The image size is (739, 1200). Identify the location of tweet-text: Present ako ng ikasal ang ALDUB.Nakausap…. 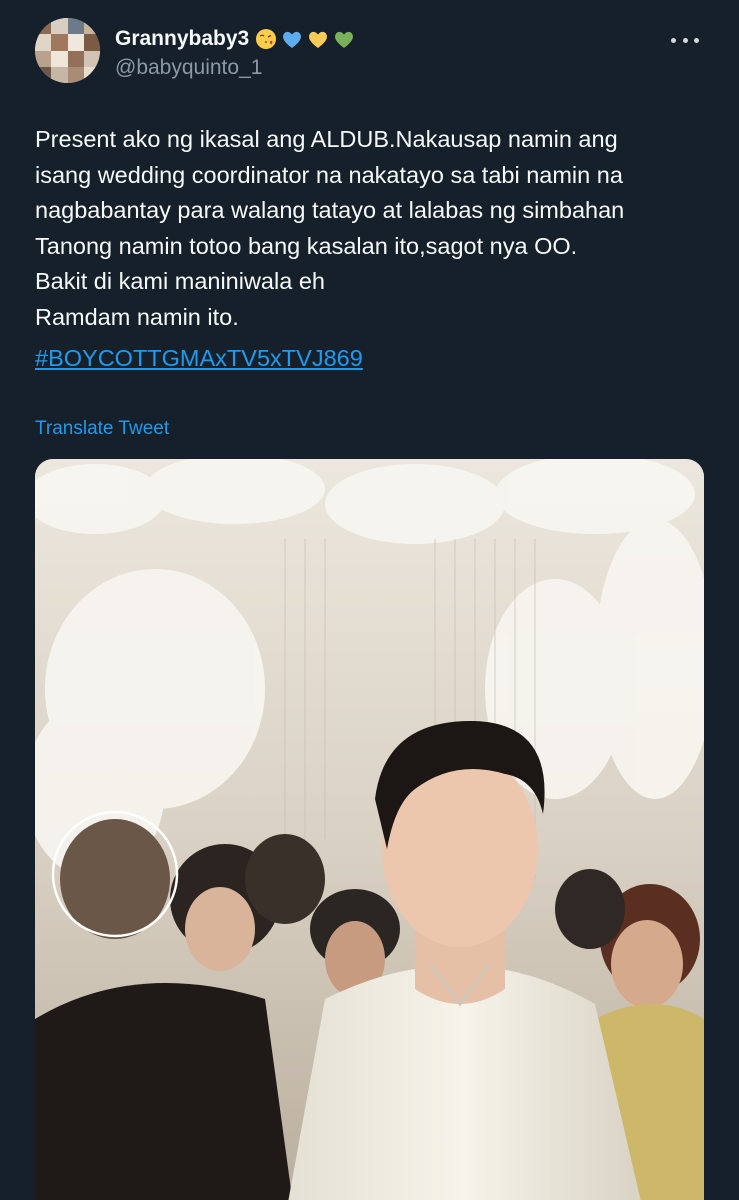
(330, 228).